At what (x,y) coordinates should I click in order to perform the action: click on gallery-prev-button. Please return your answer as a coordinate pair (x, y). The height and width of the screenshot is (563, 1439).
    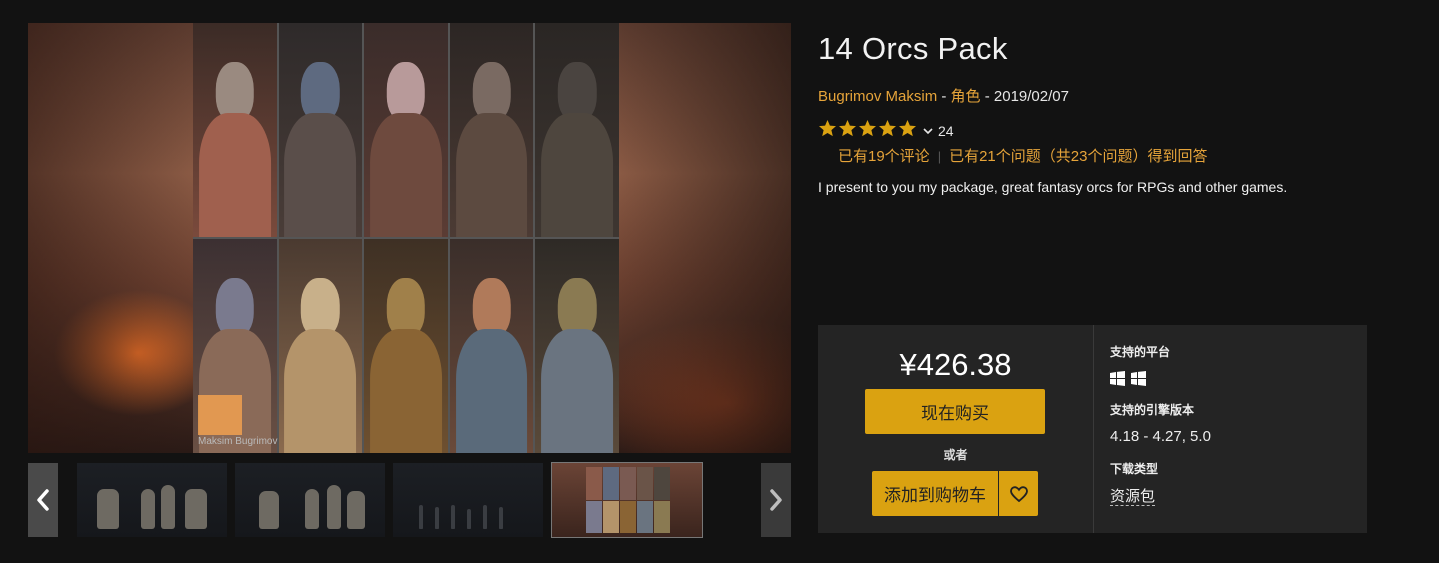
    Looking at the image, I should click on (43, 500).